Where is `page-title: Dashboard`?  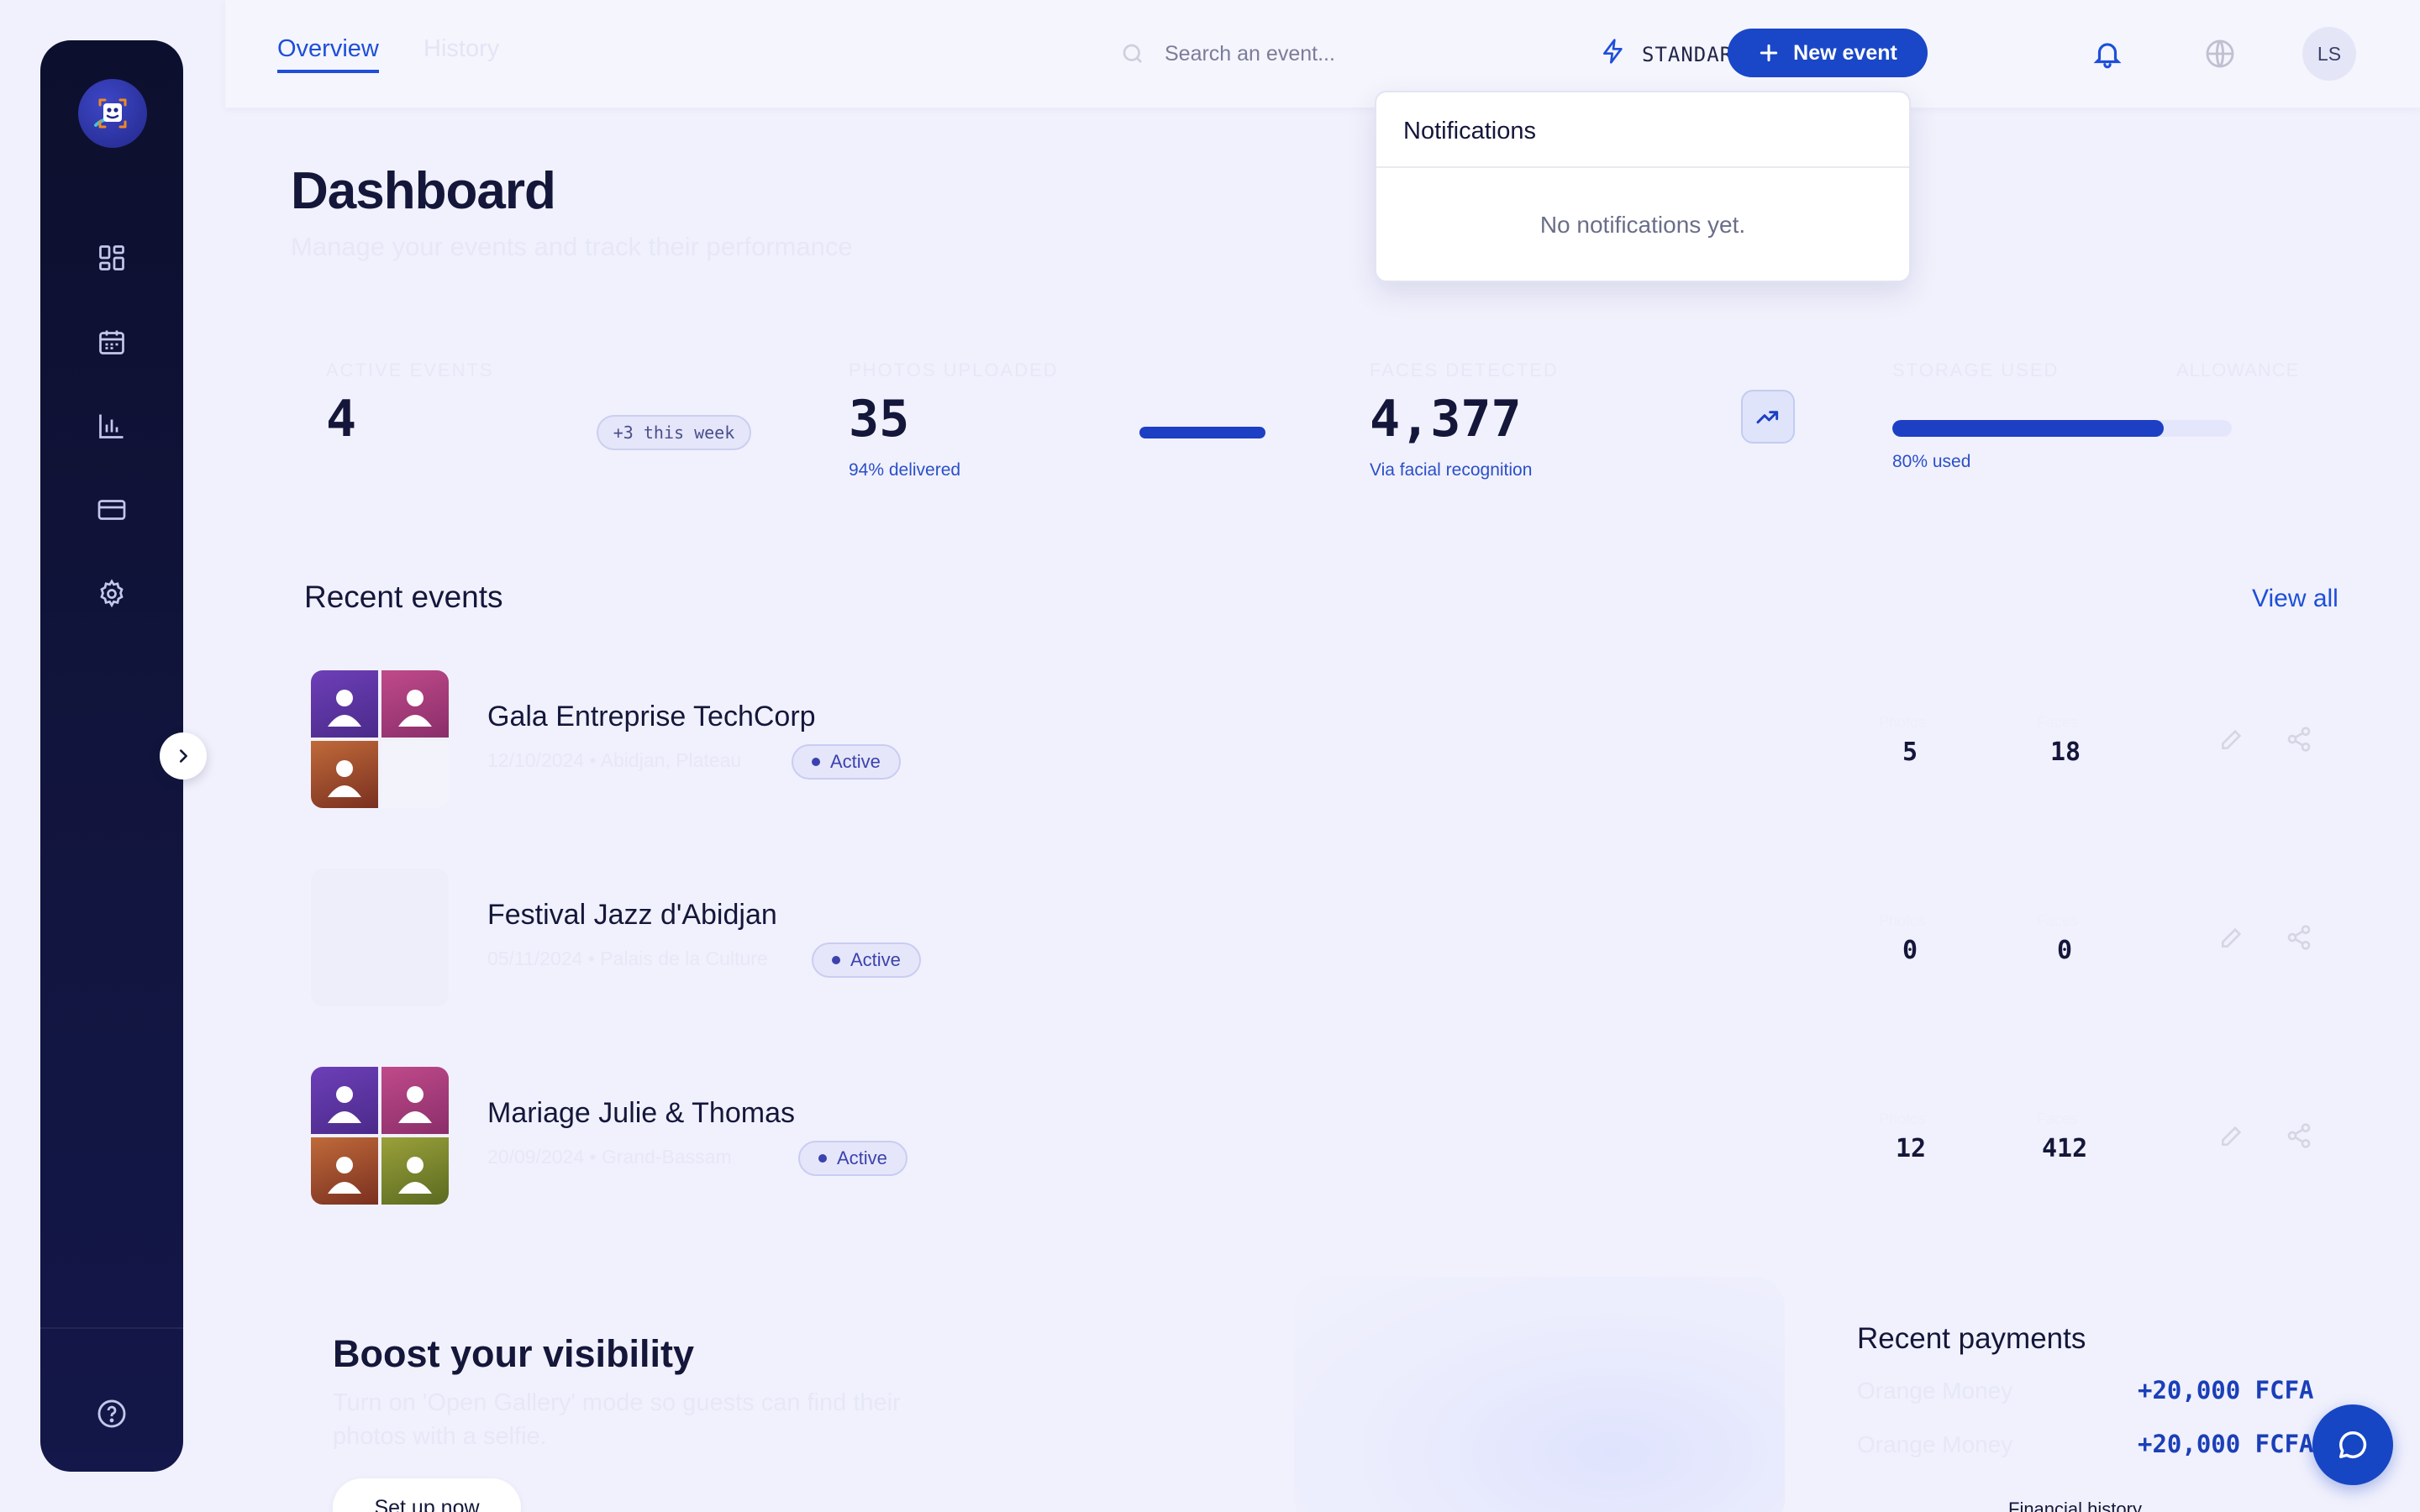
page-title: Dashboard is located at coordinates (423, 191).